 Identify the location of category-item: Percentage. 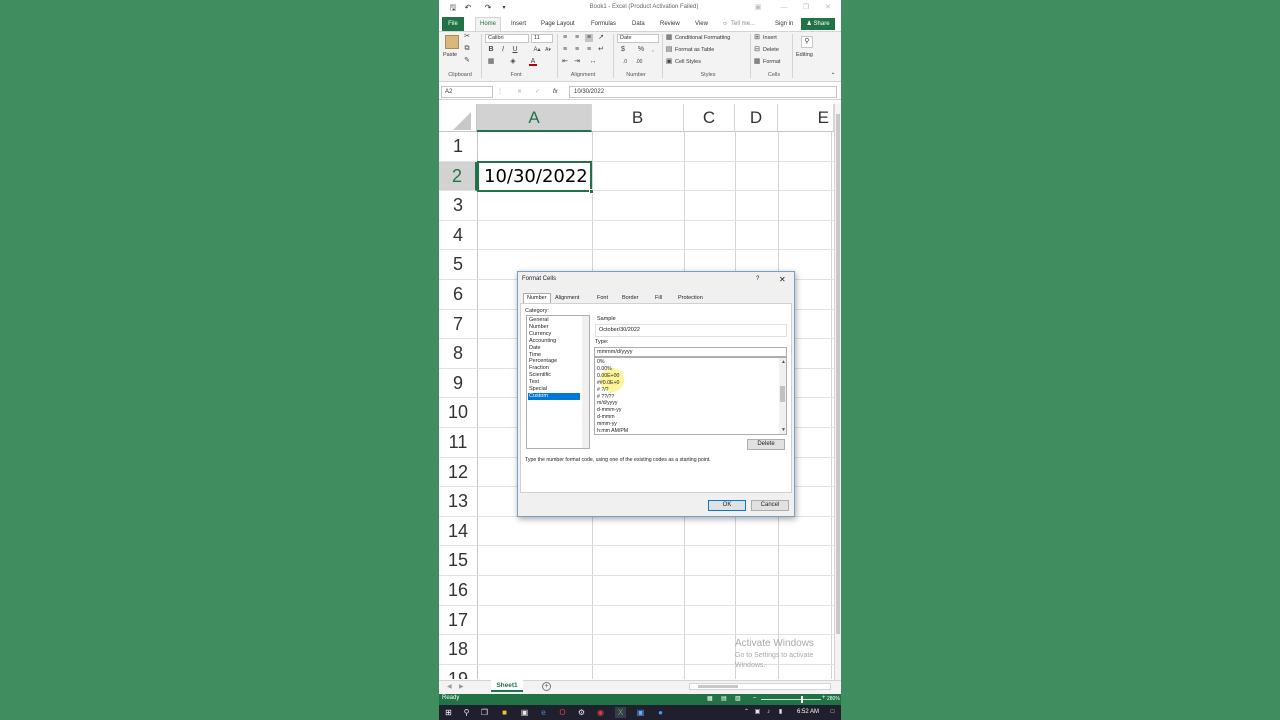
(554, 361).